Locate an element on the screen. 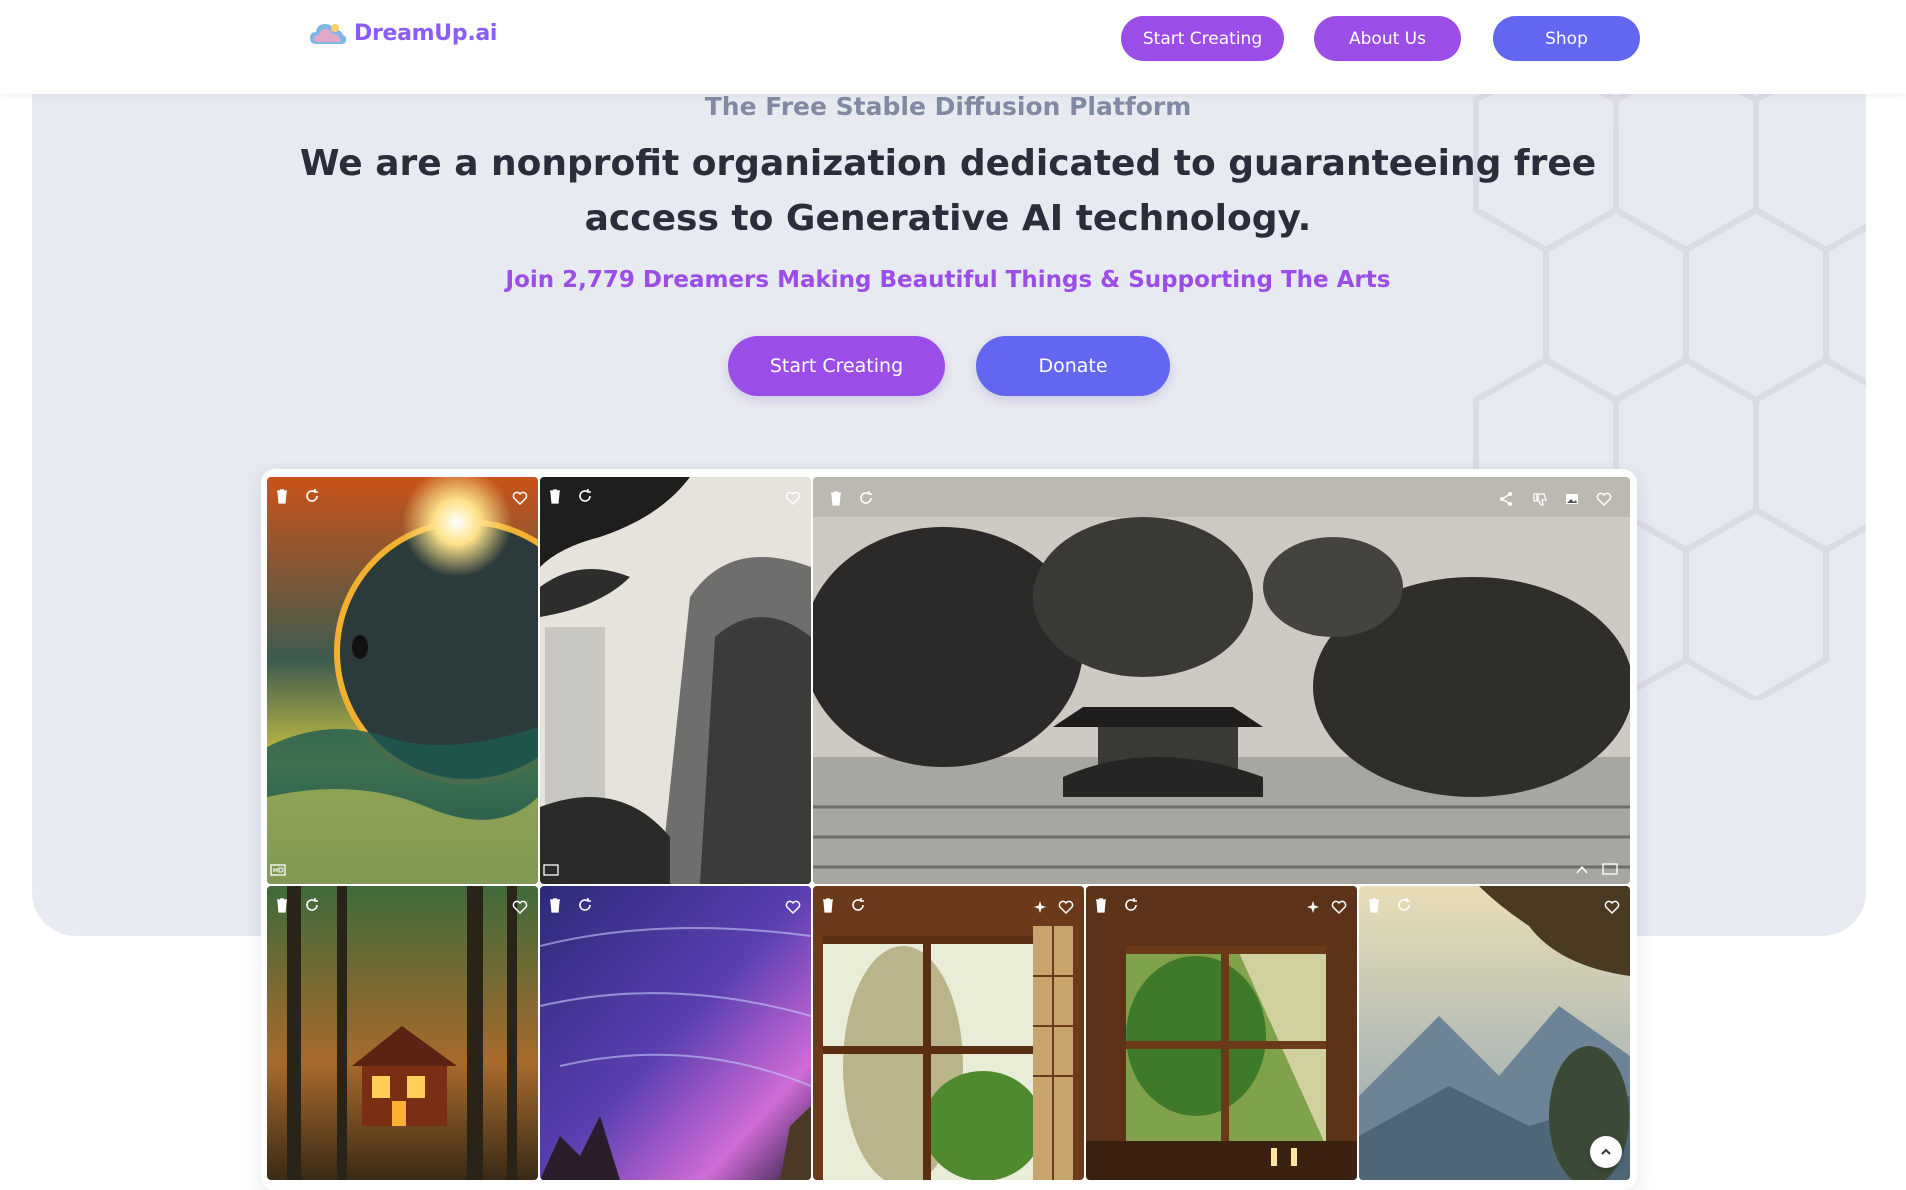  gallery-image-forest-cabin is located at coordinates (402, 1033).